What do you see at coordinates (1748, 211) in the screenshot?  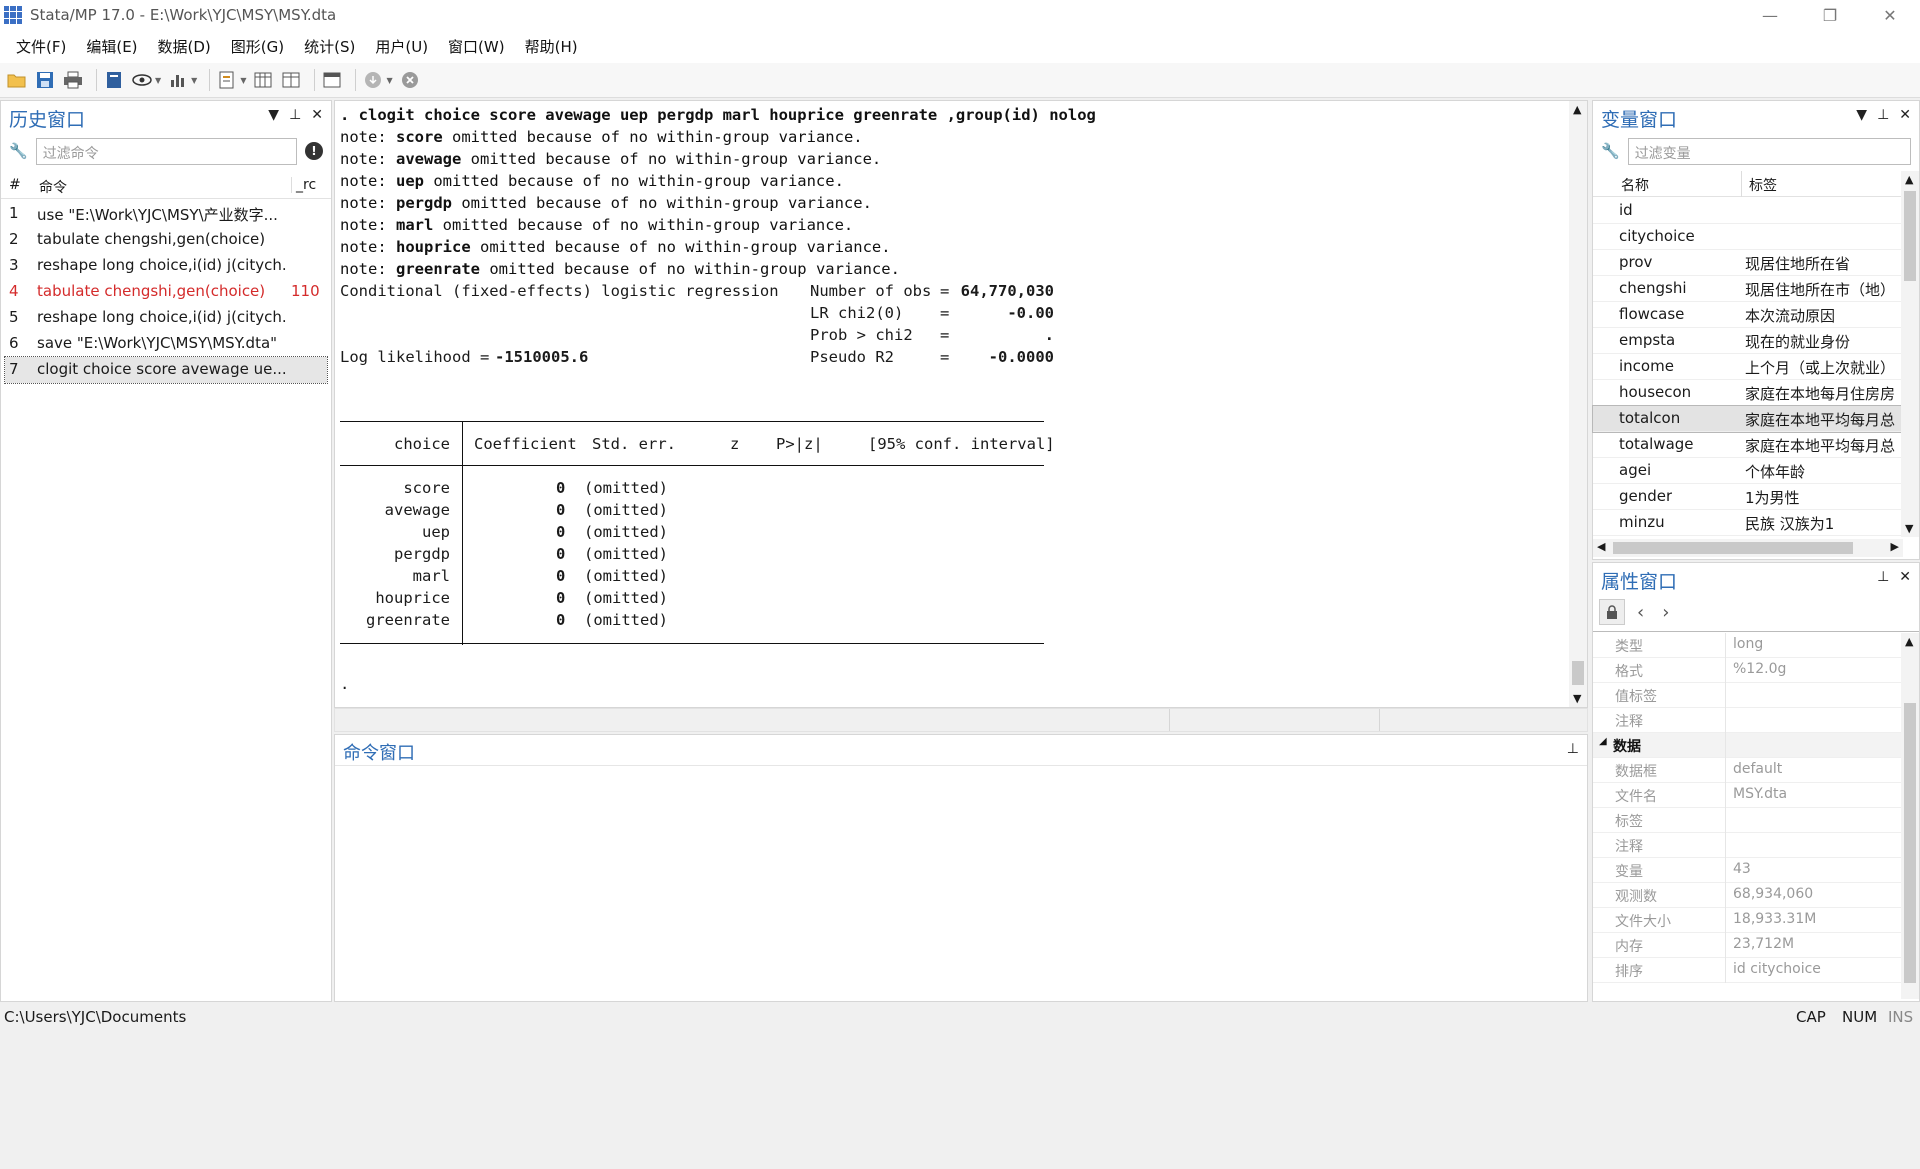 I see `variable-row: id` at bounding box center [1748, 211].